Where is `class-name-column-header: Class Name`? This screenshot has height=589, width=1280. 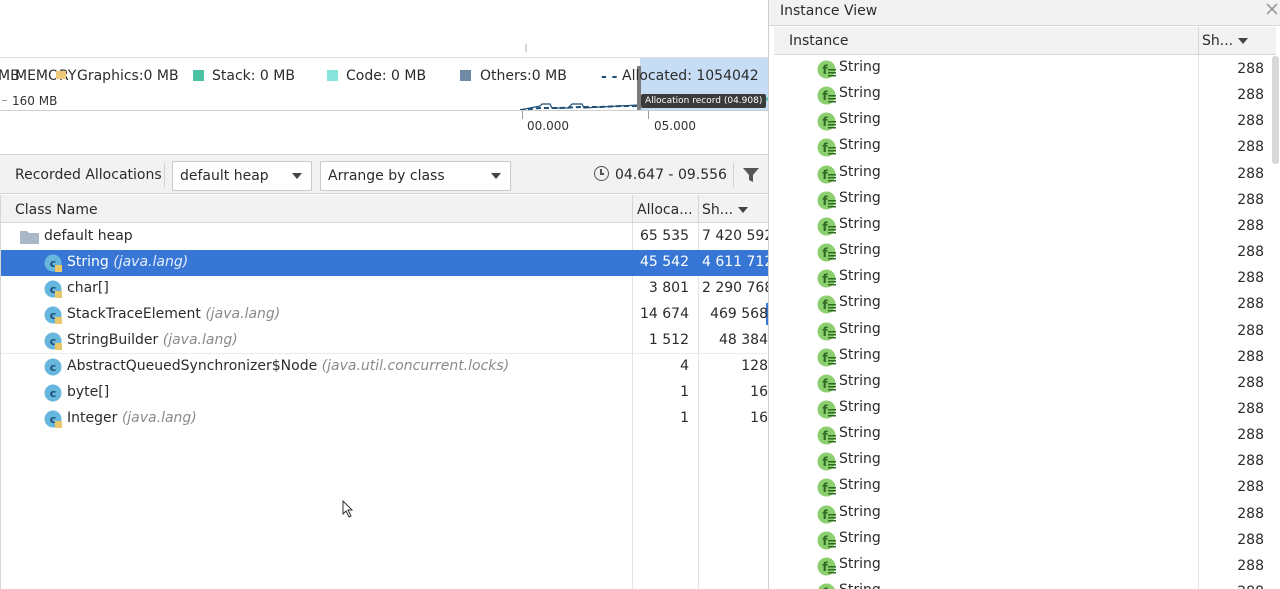
class-name-column-header: Class Name is located at coordinates (56, 210).